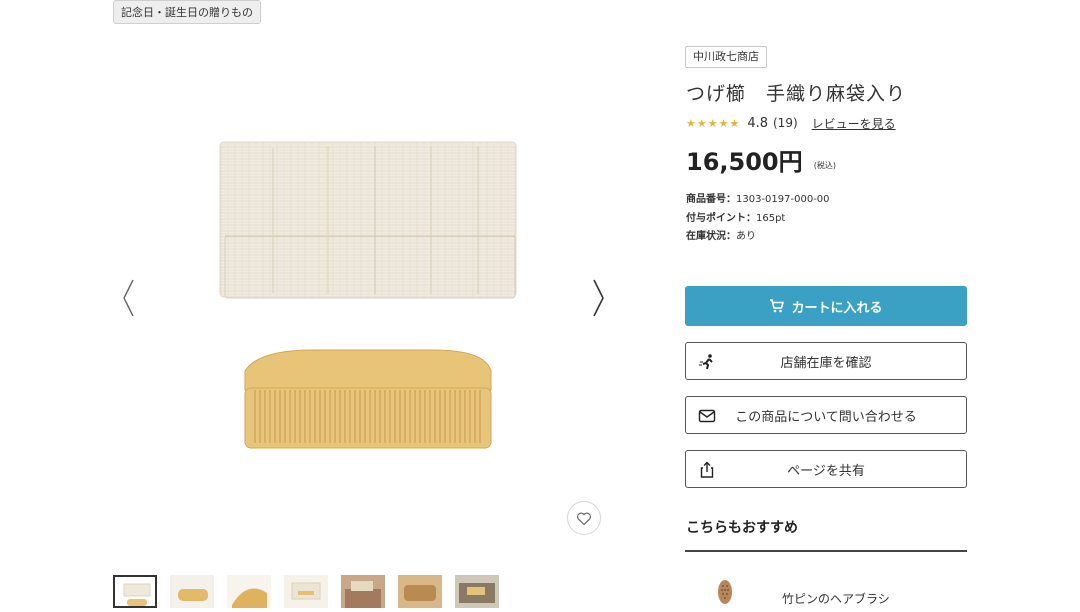 The width and height of the screenshot is (1080, 612). What do you see at coordinates (187, 12) in the screenshot?
I see `category-tag: 記念日・誕生日の贈りもの` at bounding box center [187, 12].